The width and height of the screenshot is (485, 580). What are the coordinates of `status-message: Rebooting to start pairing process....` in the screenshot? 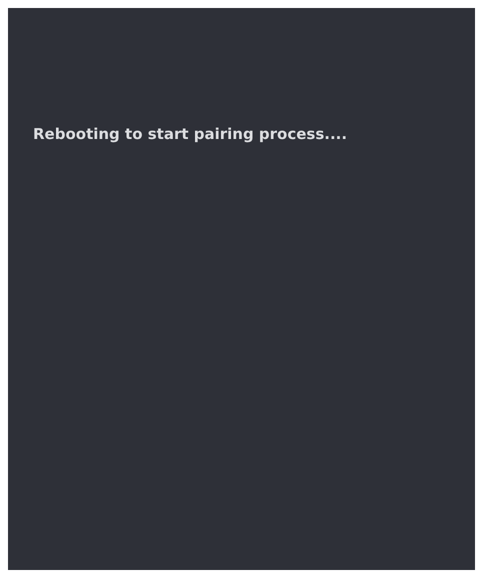 It's located at (190, 134).